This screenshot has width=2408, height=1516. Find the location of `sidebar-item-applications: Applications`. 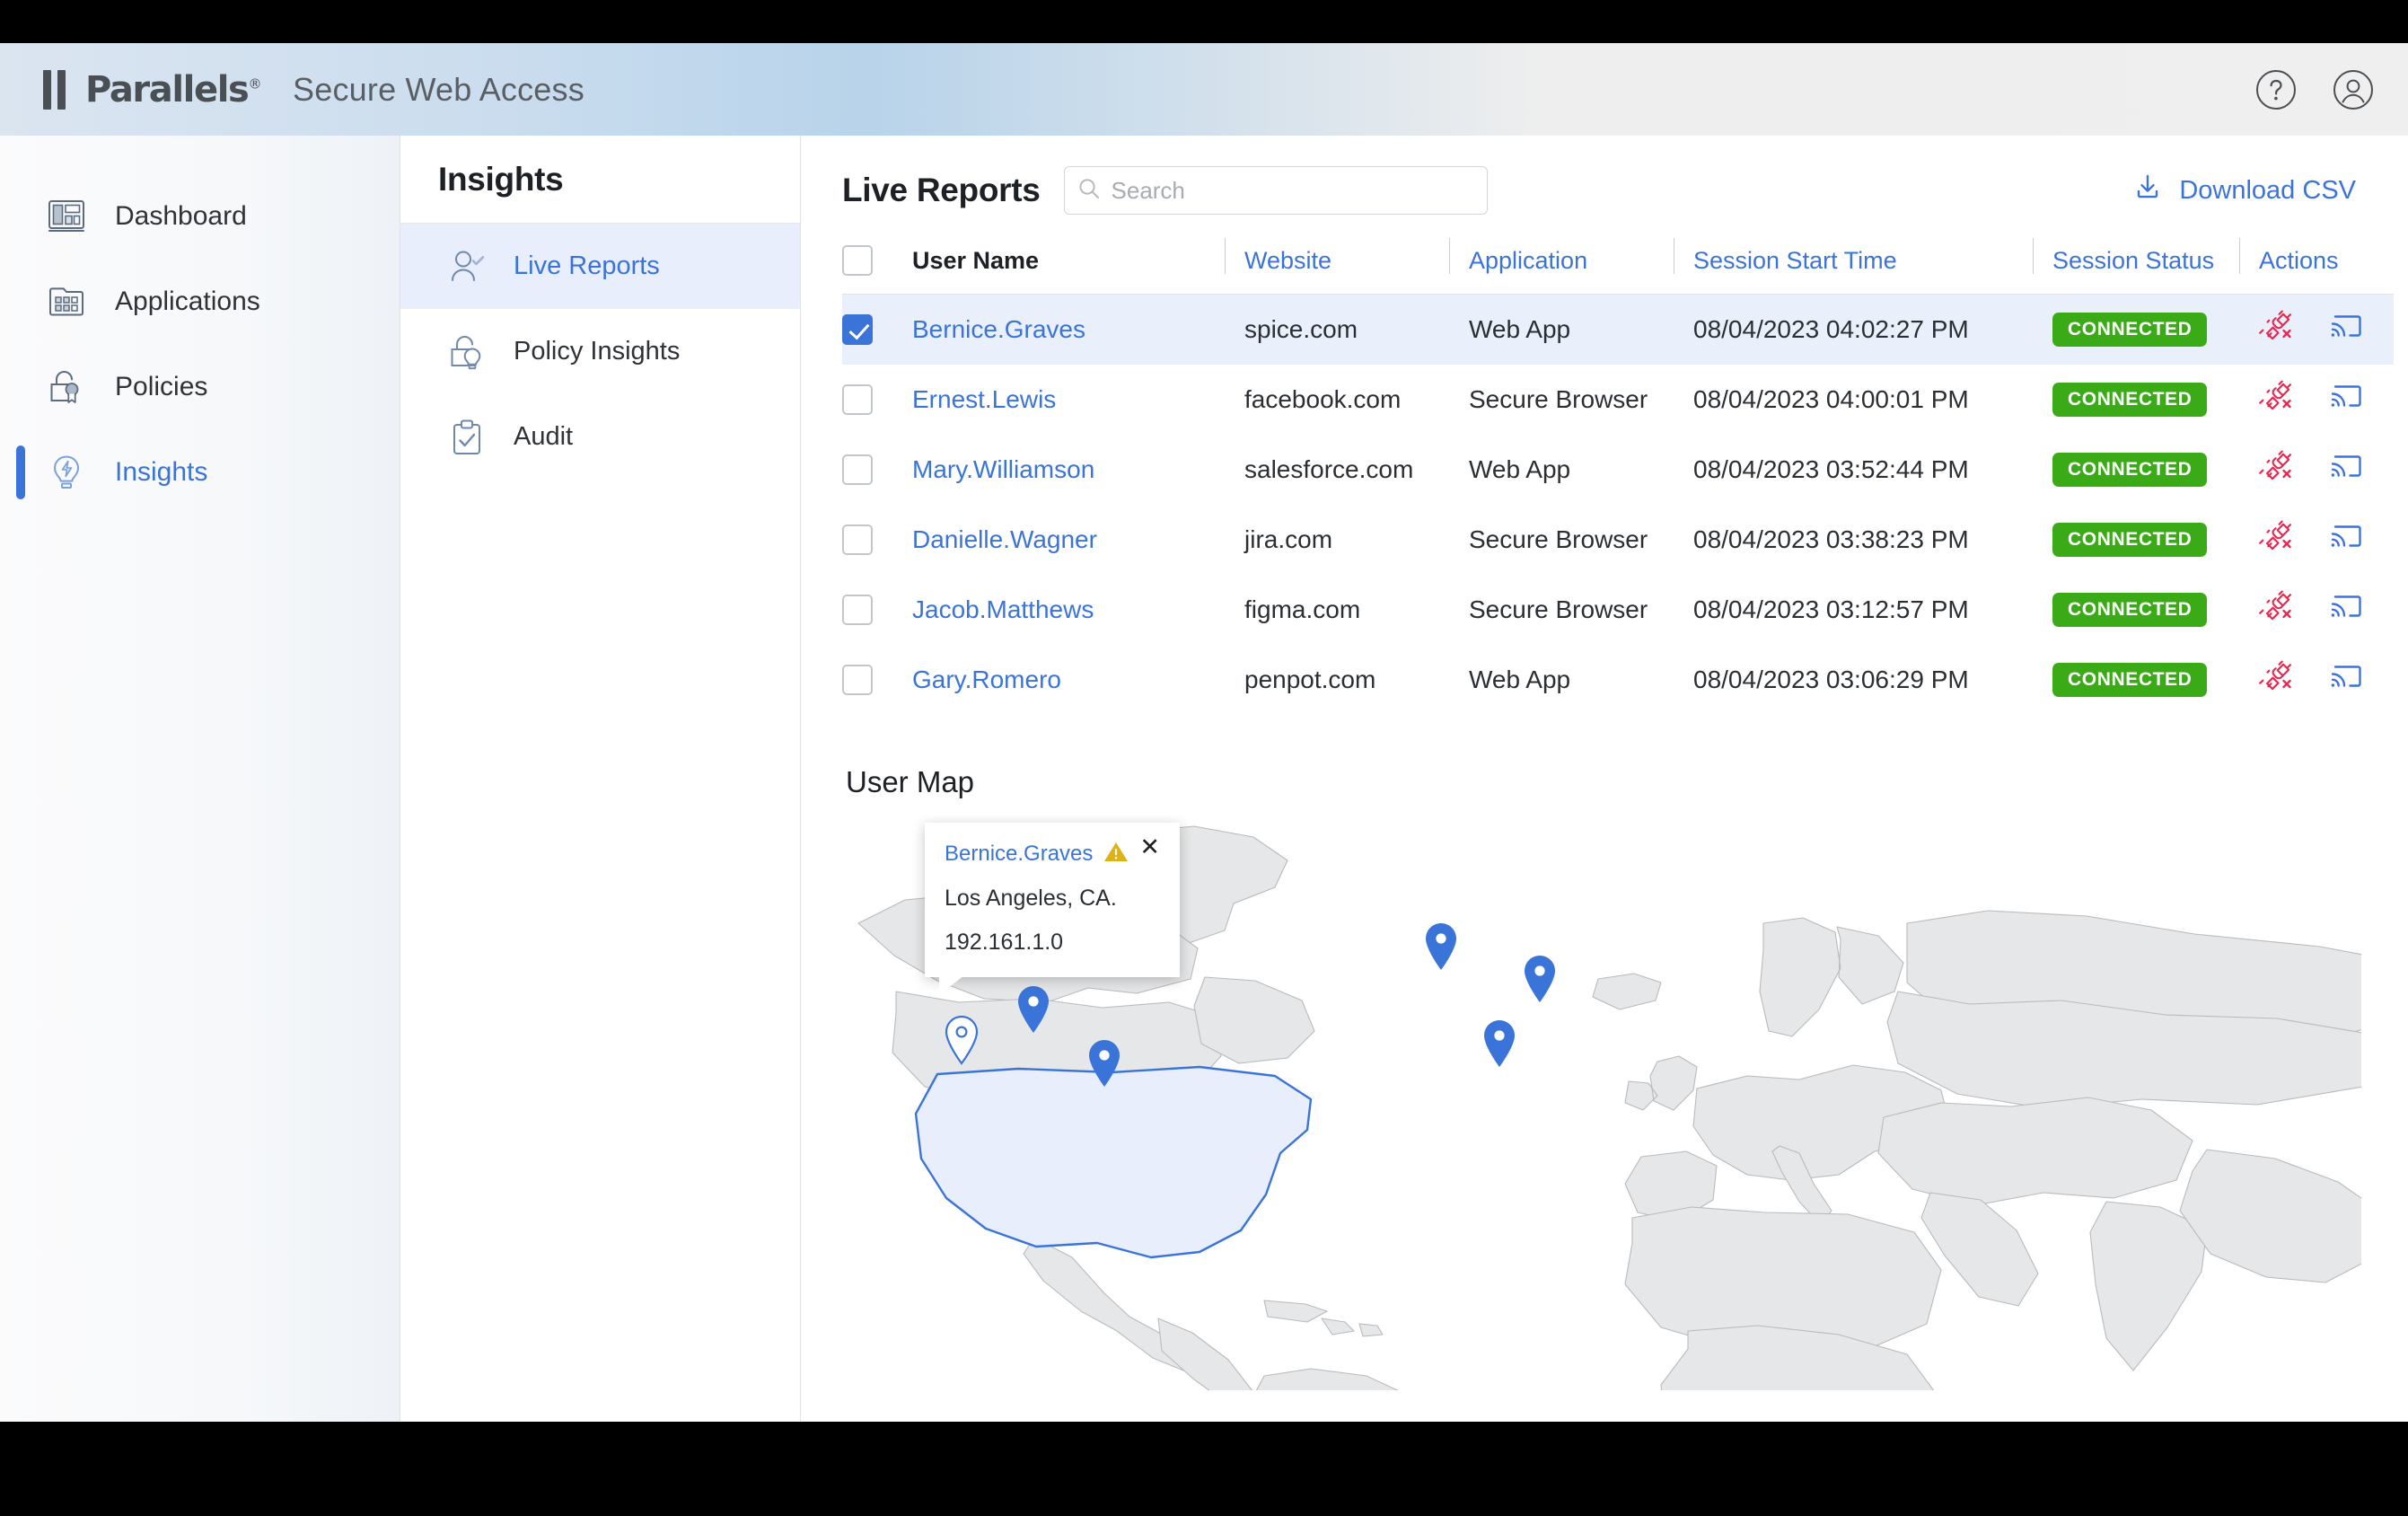

sidebar-item-applications: Applications is located at coordinates (200, 301).